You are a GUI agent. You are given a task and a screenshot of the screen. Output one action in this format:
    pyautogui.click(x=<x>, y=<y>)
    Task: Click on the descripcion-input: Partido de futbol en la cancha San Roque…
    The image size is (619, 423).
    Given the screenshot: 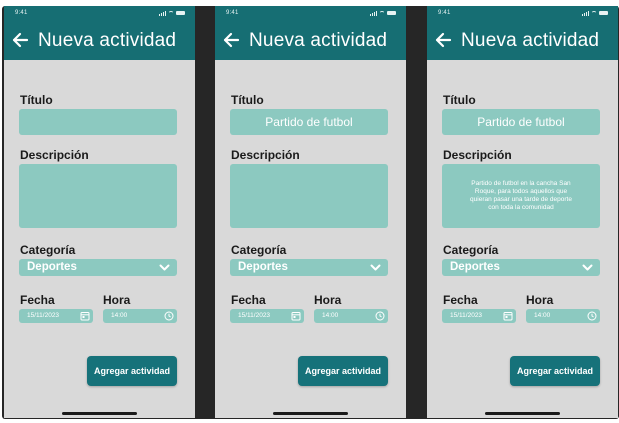 What is the action you would take?
    pyautogui.click(x=521, y=196)
    